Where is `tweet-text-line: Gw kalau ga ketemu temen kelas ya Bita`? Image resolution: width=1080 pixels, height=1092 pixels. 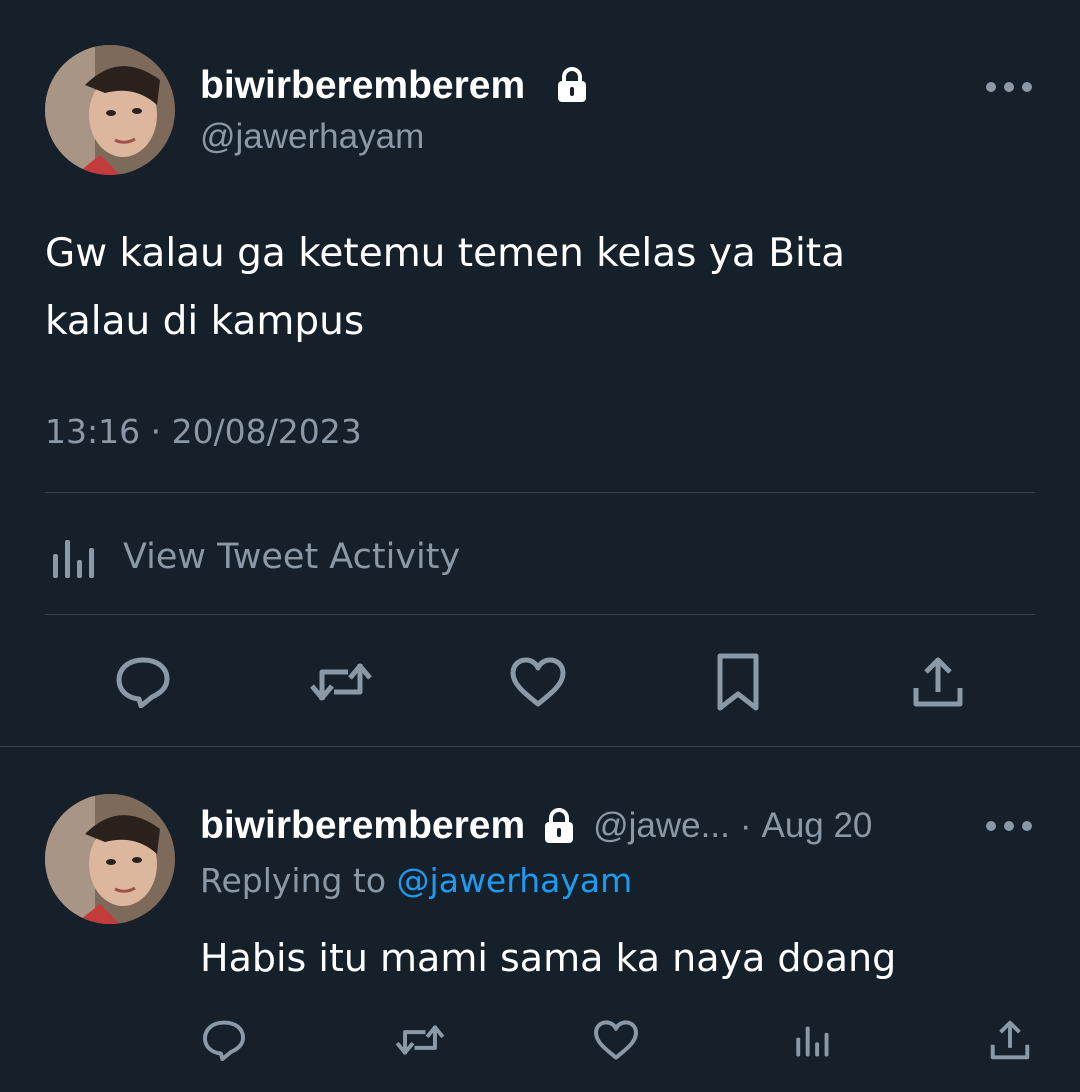 tweet-text-line: Gw kalau ga ketemu temen kelas ya Bita is located at coordinates (445, 253).